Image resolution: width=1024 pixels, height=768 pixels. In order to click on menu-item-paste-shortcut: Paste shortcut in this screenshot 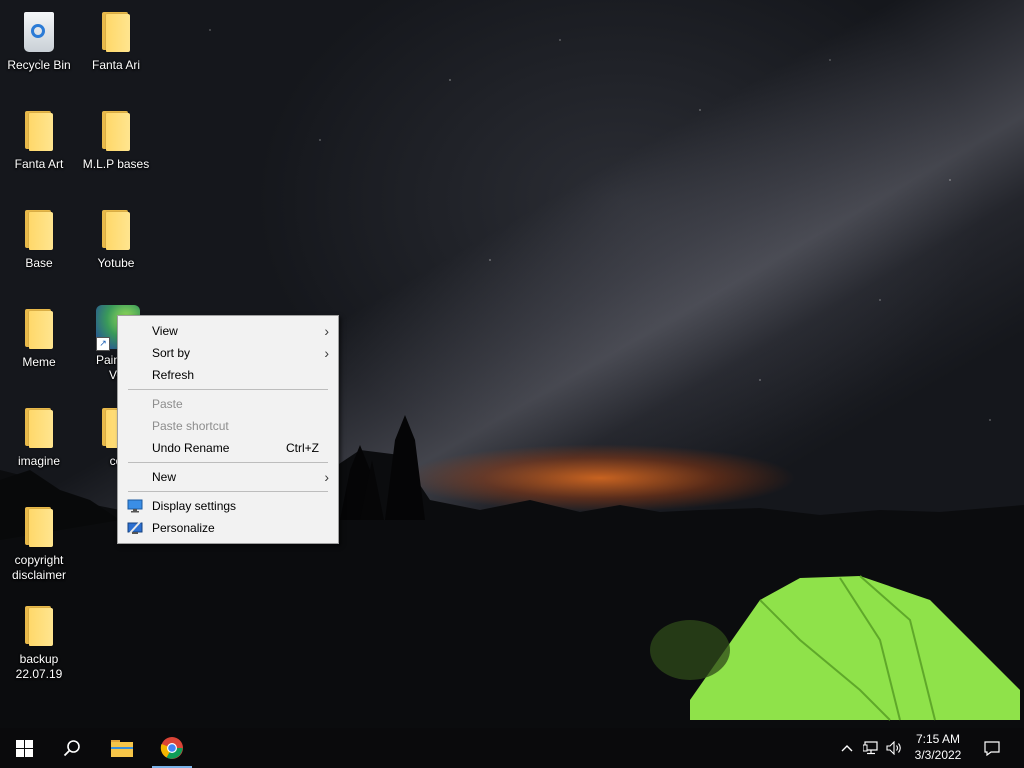, I will do `click(228, 426)`.